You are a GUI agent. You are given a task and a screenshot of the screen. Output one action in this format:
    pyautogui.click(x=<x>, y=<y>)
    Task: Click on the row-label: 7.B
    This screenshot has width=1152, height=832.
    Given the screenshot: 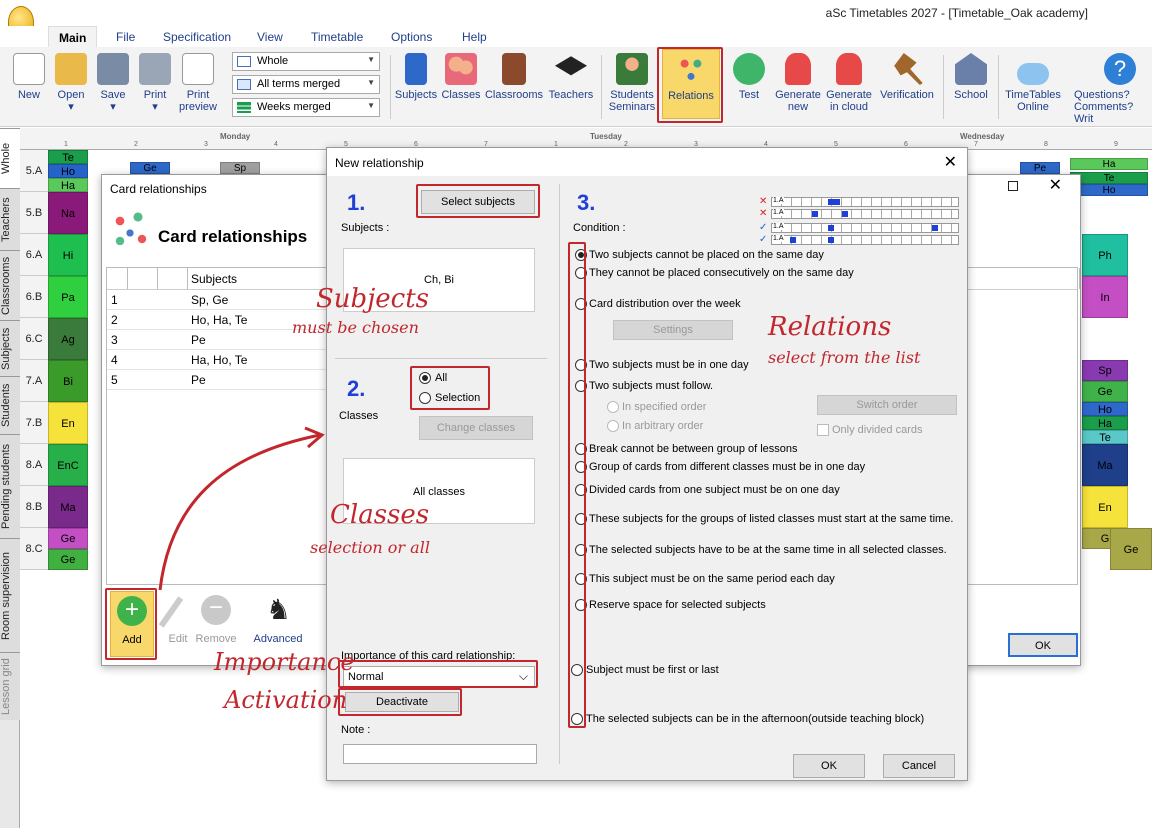 What is the action you would take?
    pyautogui.click(x=34, y=423)
    